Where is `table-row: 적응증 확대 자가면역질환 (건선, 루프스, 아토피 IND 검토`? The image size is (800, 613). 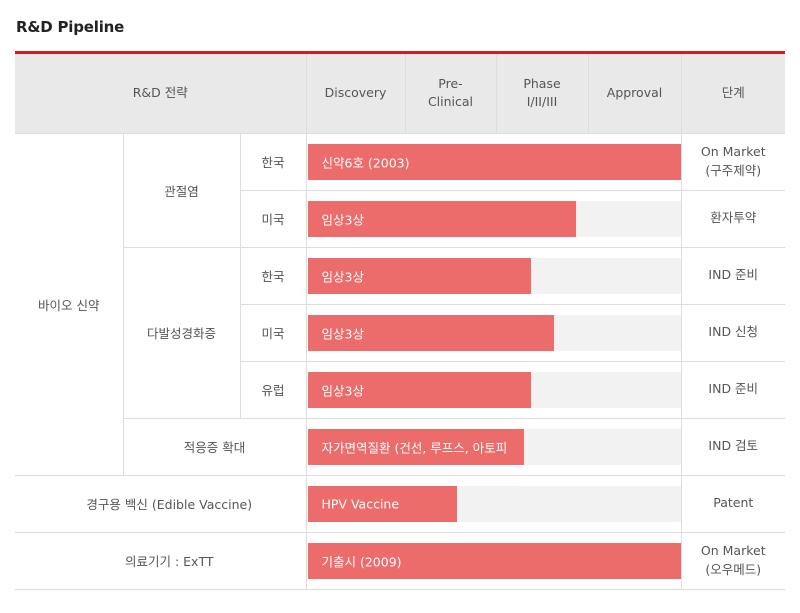
table-row: 적응증 확대 자가면역질환 (건선, 루프스, 아토피 IND 검토 is located at coordinates (400, 446).